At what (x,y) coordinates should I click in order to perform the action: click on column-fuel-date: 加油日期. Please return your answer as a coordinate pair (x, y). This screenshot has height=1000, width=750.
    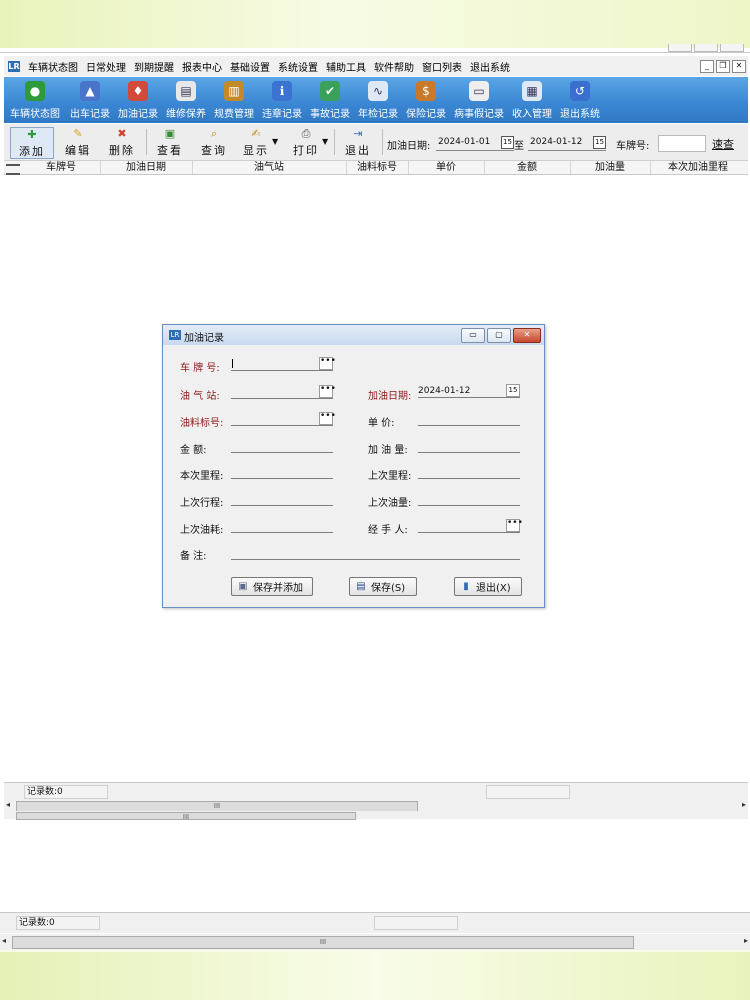
    Looking at the image, I should click on (146, 167).